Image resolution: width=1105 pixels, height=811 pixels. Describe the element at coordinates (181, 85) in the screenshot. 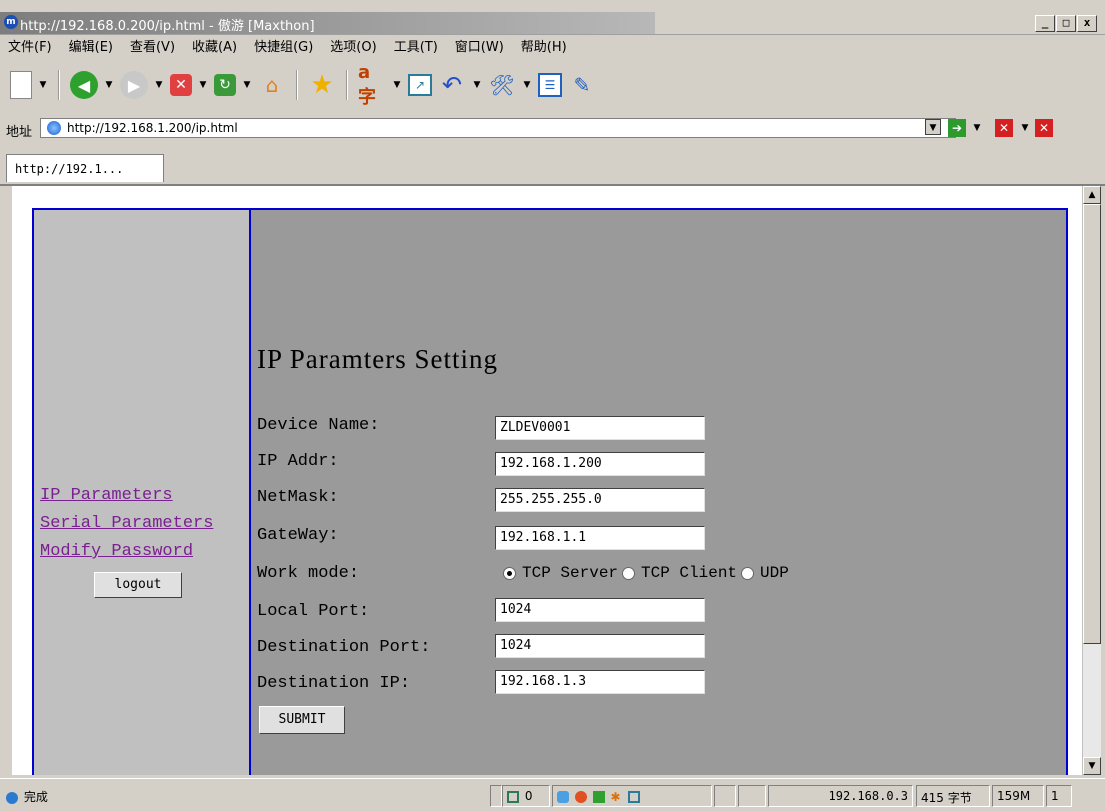

I see `stop-icon: ✕` at that location.